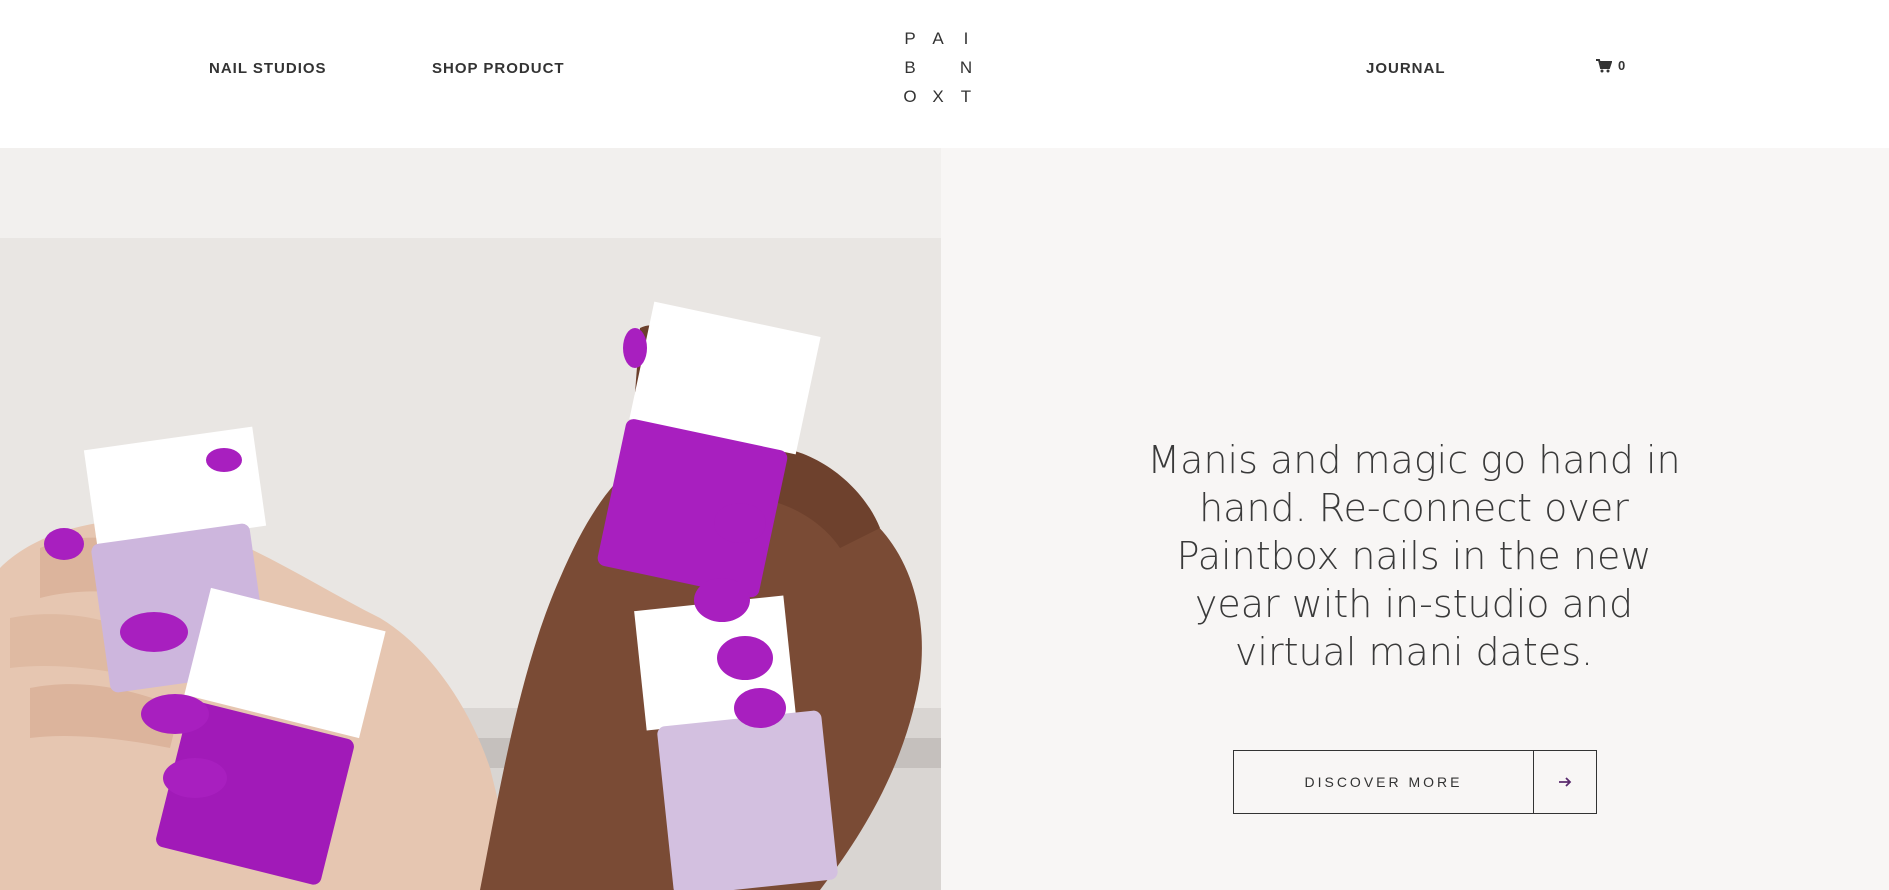 The width and height of the screenshot is (1889, 890). What do you see at coordinates (1384, 782) in the screenshot?
I see `discover-more-label: DISCOVER MORE` at bounding box center [1384, 782].